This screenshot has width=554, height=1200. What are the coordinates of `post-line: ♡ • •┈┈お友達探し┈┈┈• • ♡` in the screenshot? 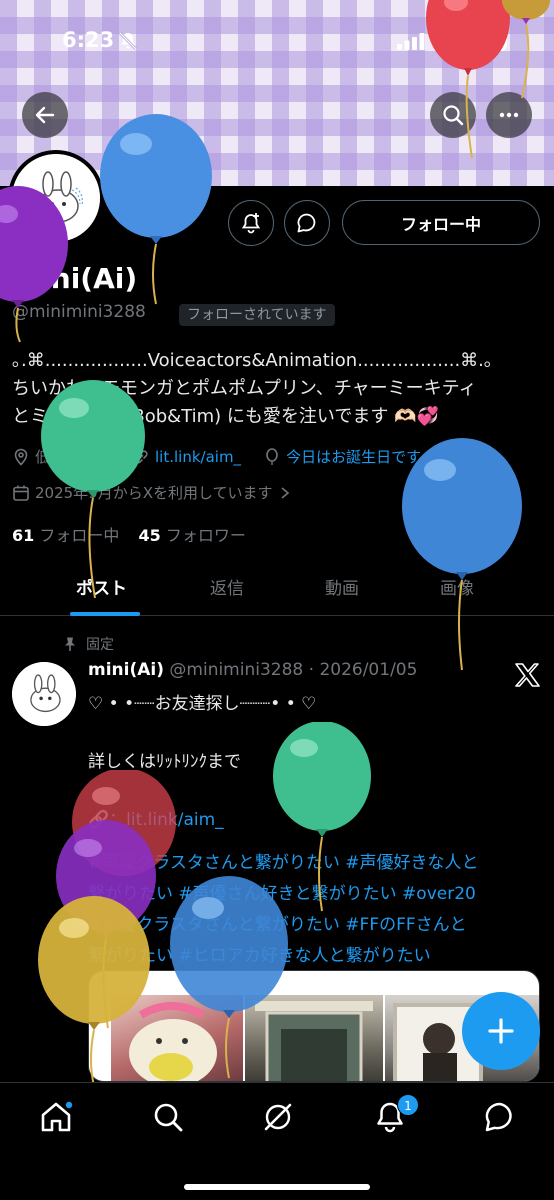 It's located at (202, 704).